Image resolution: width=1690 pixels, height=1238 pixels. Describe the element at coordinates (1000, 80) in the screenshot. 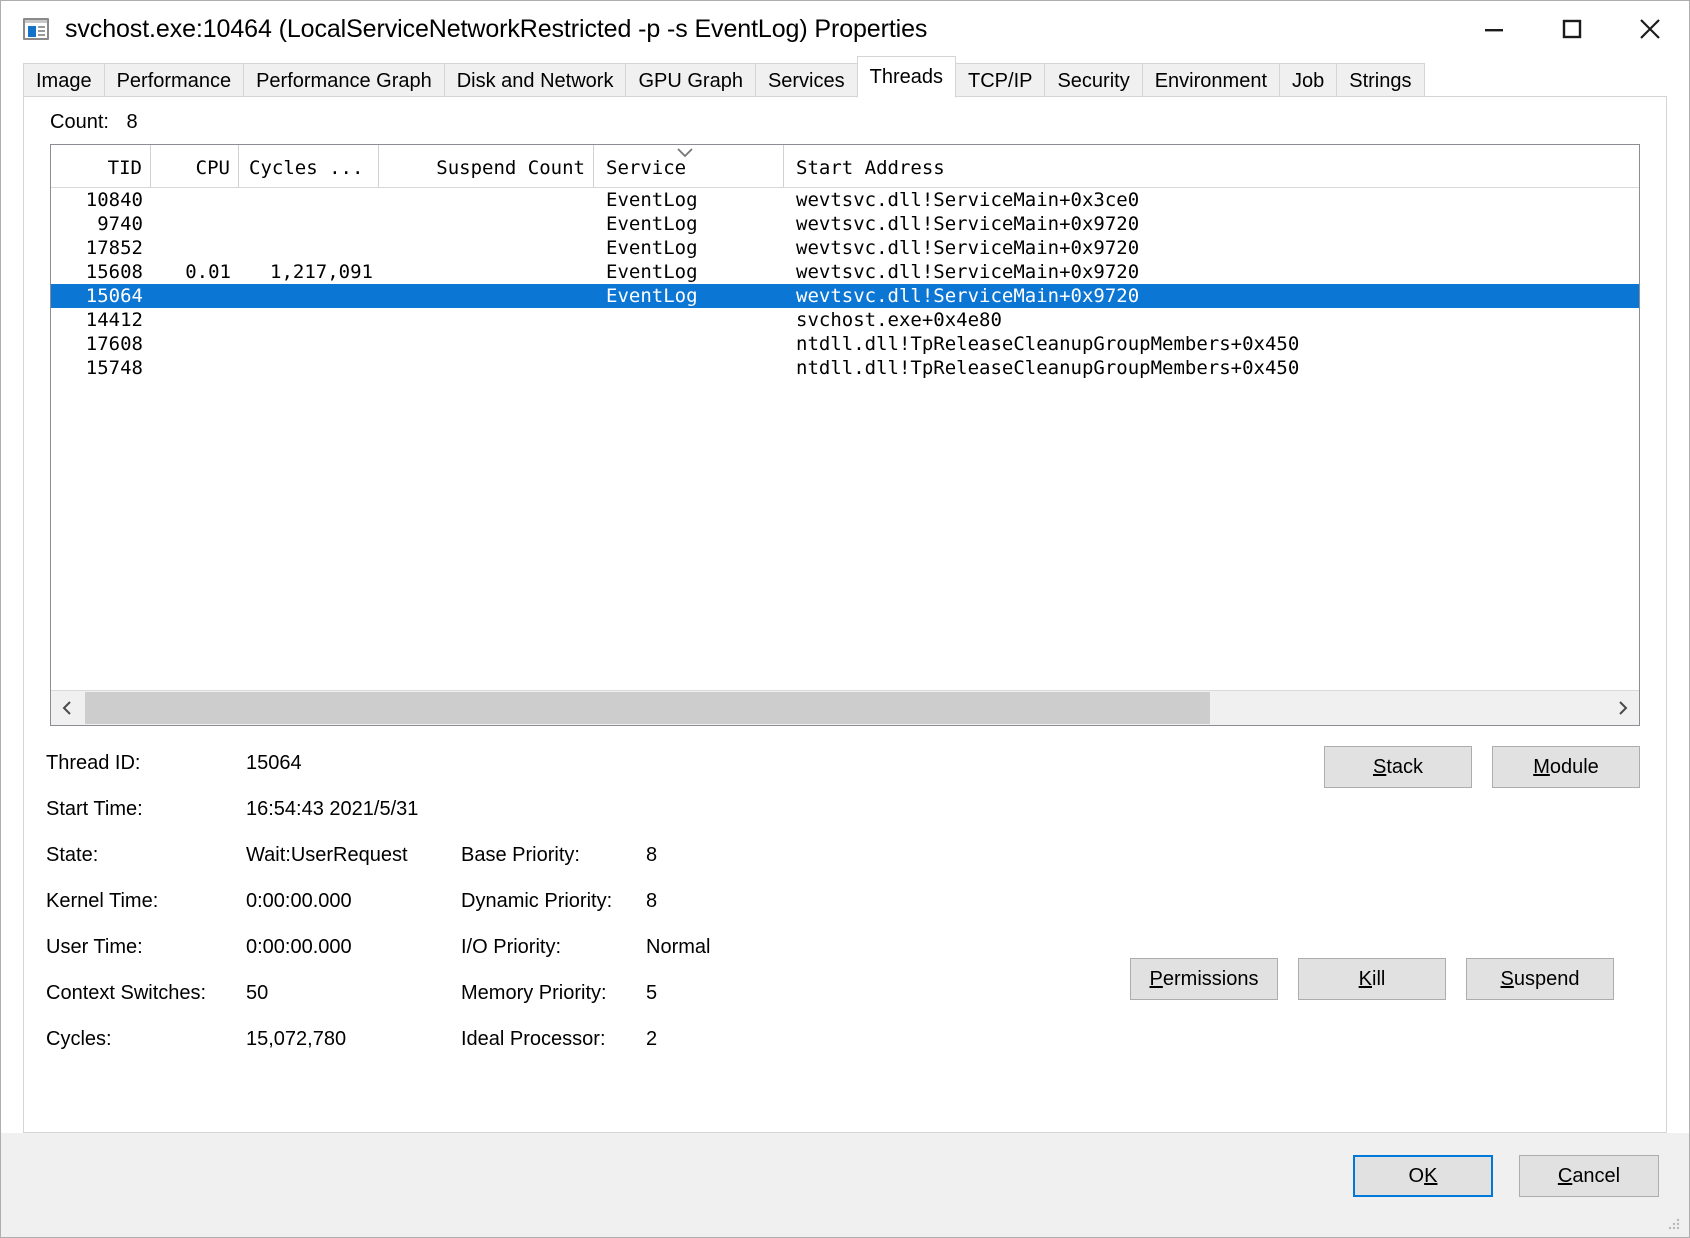

I see `tab-tcpip: TCP/IP` at that location.